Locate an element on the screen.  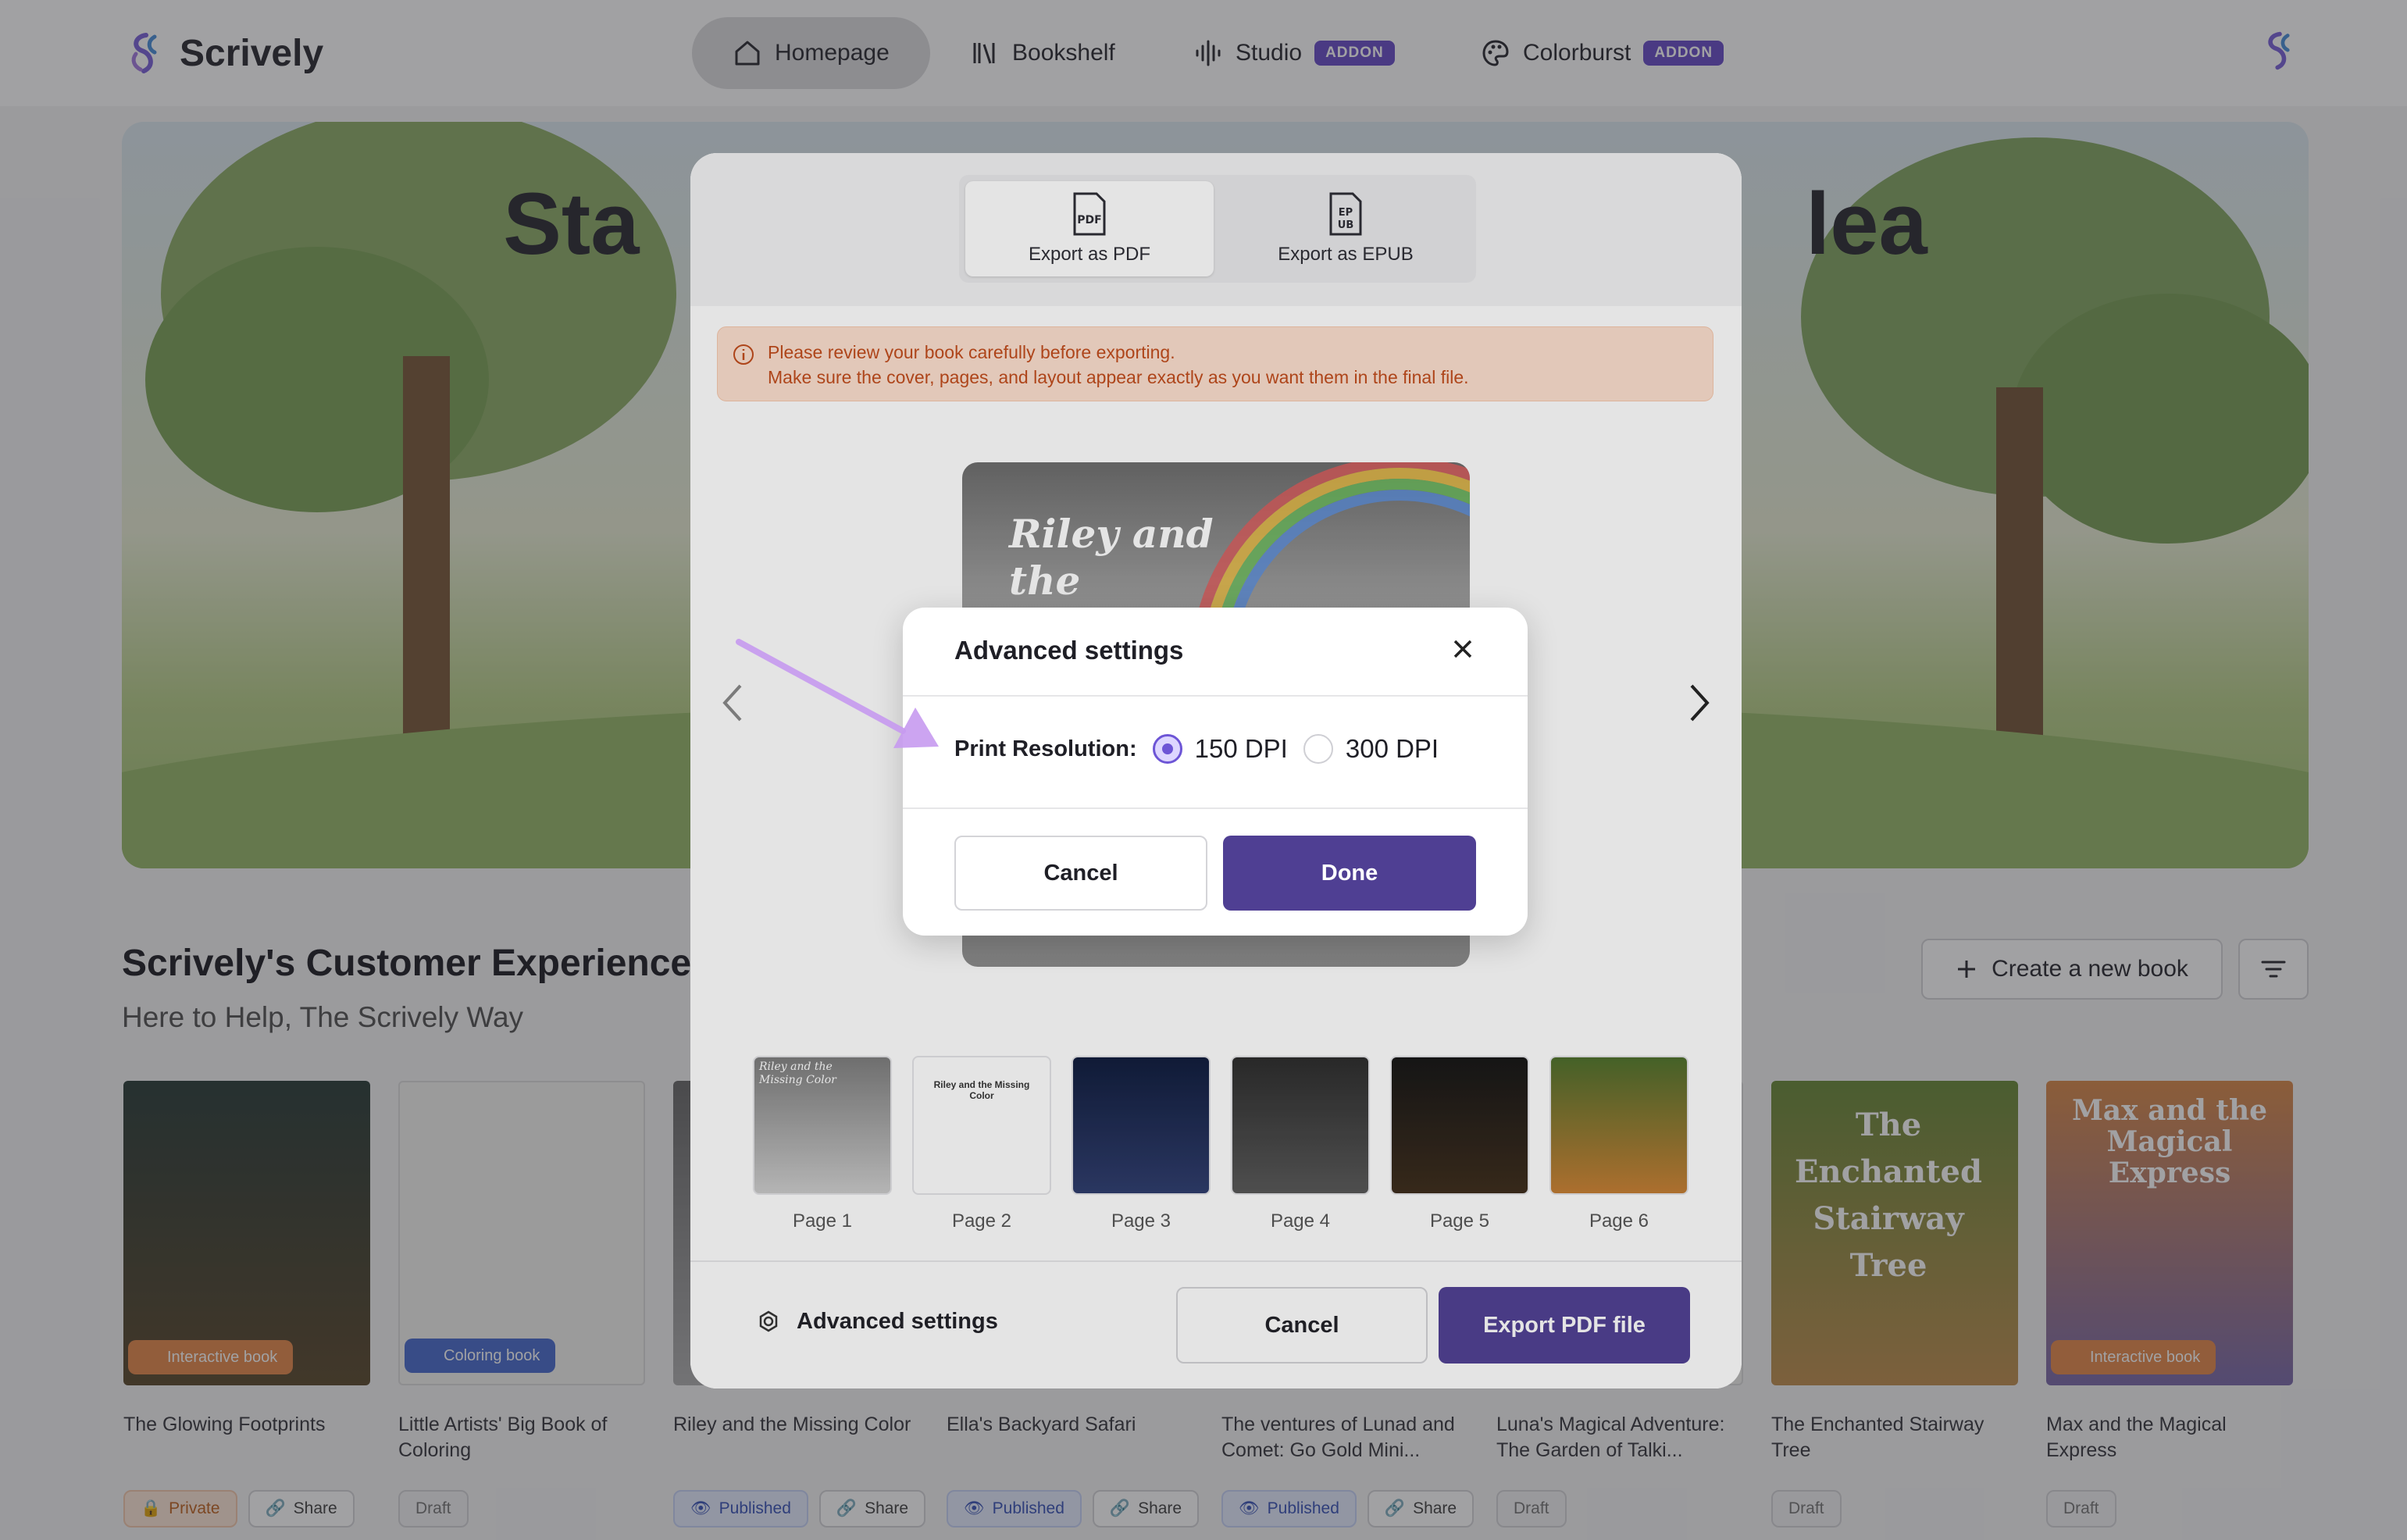
radio-150-dpi: 150 DPI is located at coordinates (1220, 749).